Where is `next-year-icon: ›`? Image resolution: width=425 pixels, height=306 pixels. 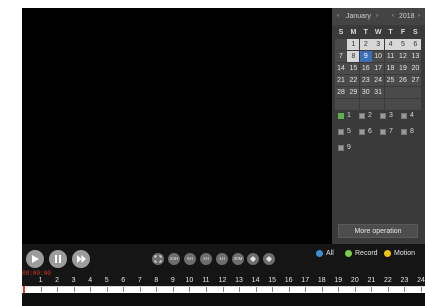 next-year-icon: › is located at coordinates (419, 16).